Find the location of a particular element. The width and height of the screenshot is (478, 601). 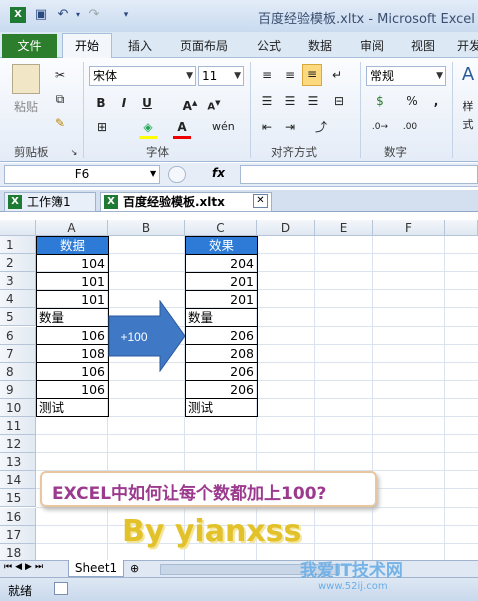

name-box-dropdown-icon: ▼ is located at coordinates (153, 173).